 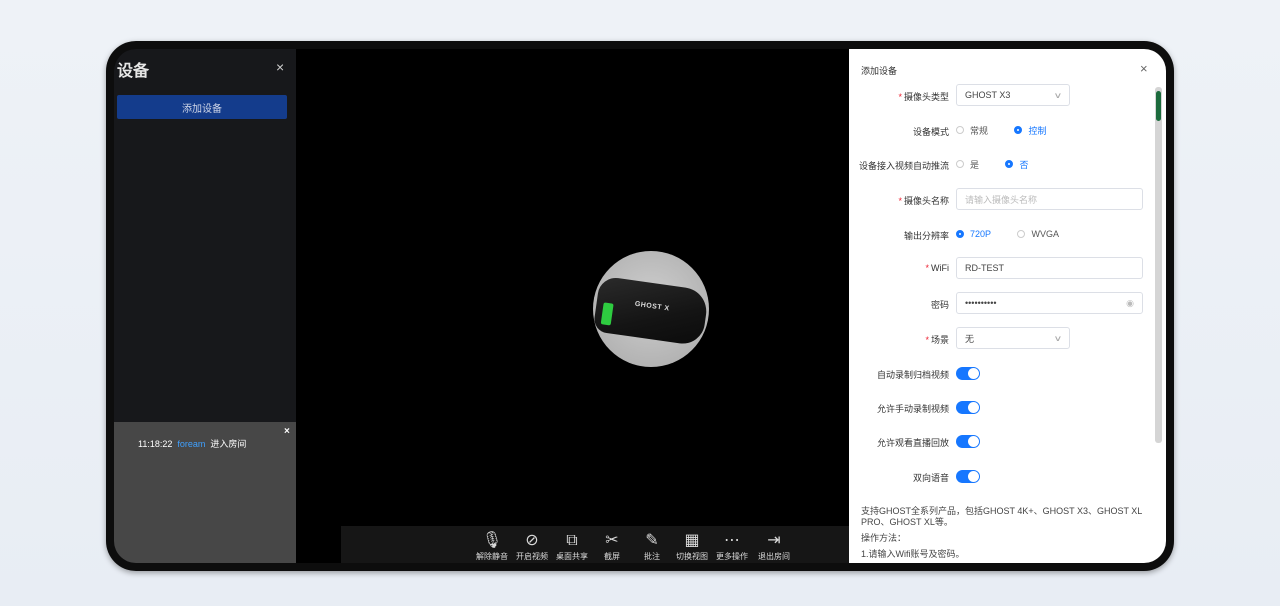 I want to click on camera-body: GHOST X, so click(x=651, y=311).